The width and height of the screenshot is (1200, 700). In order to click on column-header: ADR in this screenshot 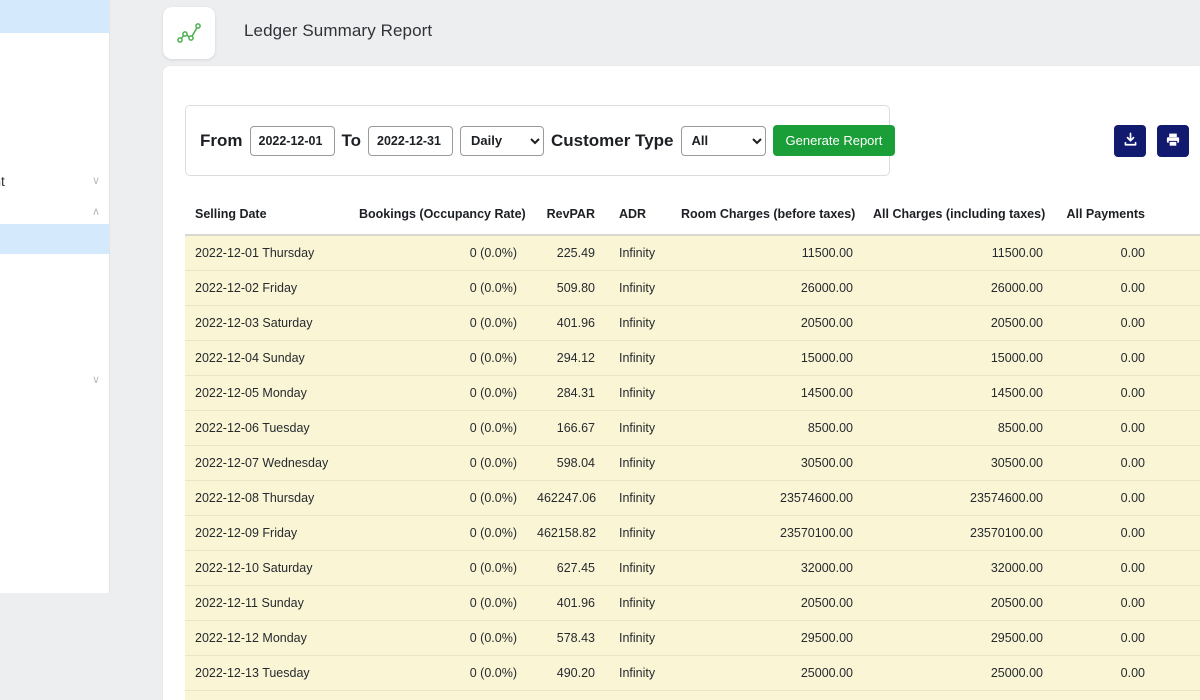, I will do `click(638, 216)`.